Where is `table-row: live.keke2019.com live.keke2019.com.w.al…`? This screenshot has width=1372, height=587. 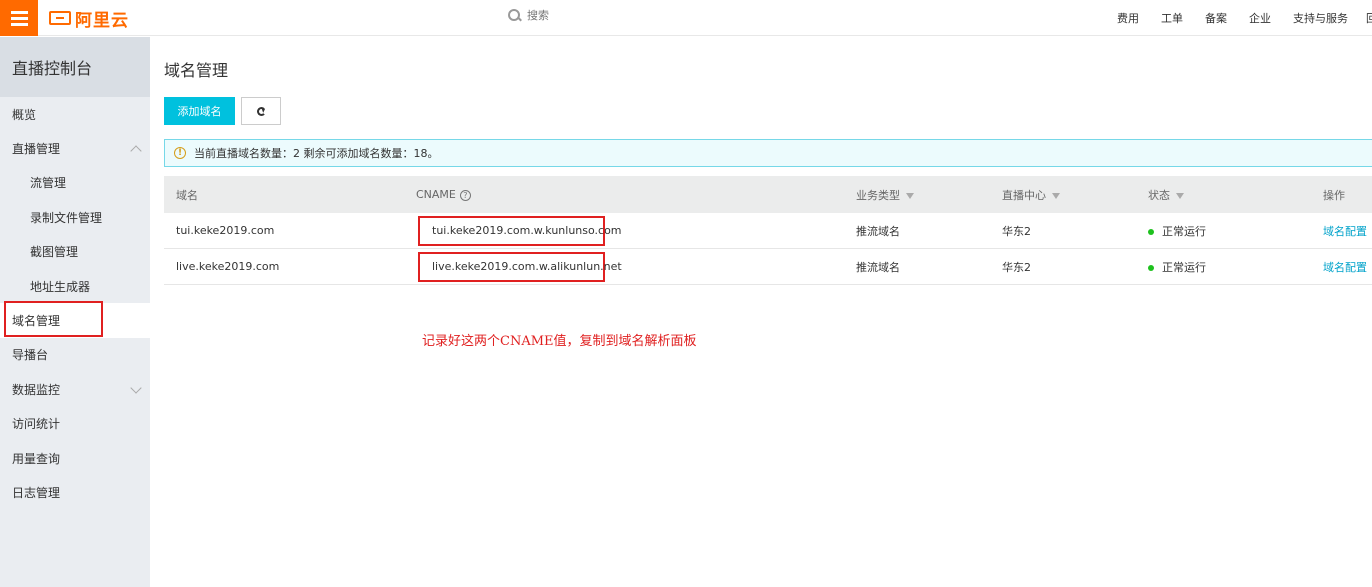
table-row: live.keke2019.com live.keke2019.com.w.al… is located at coordinates (768, 267).